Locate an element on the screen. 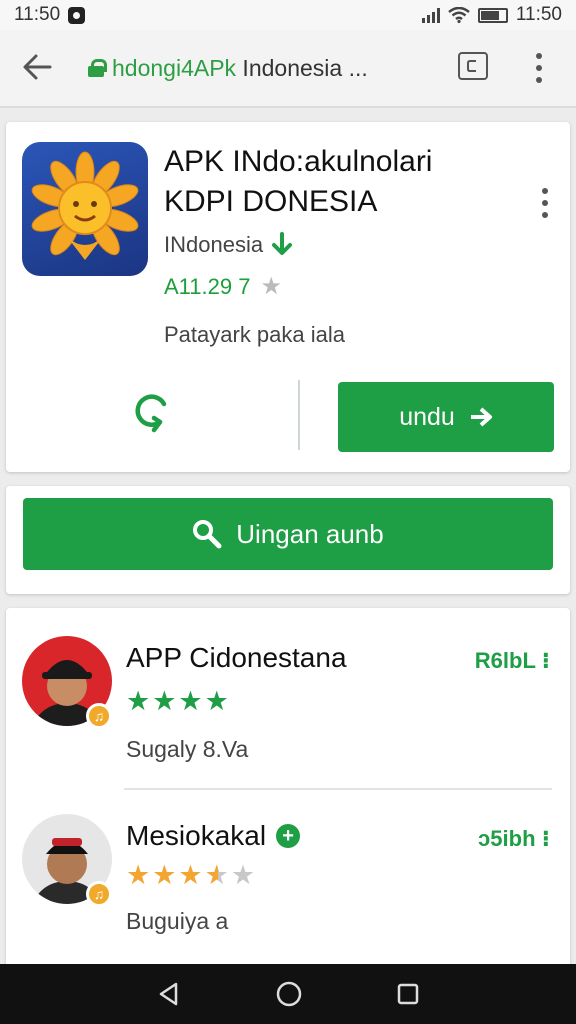 This screenshot has height=1024, width=576. app-menu-icon is located at coordinates (545, 203).